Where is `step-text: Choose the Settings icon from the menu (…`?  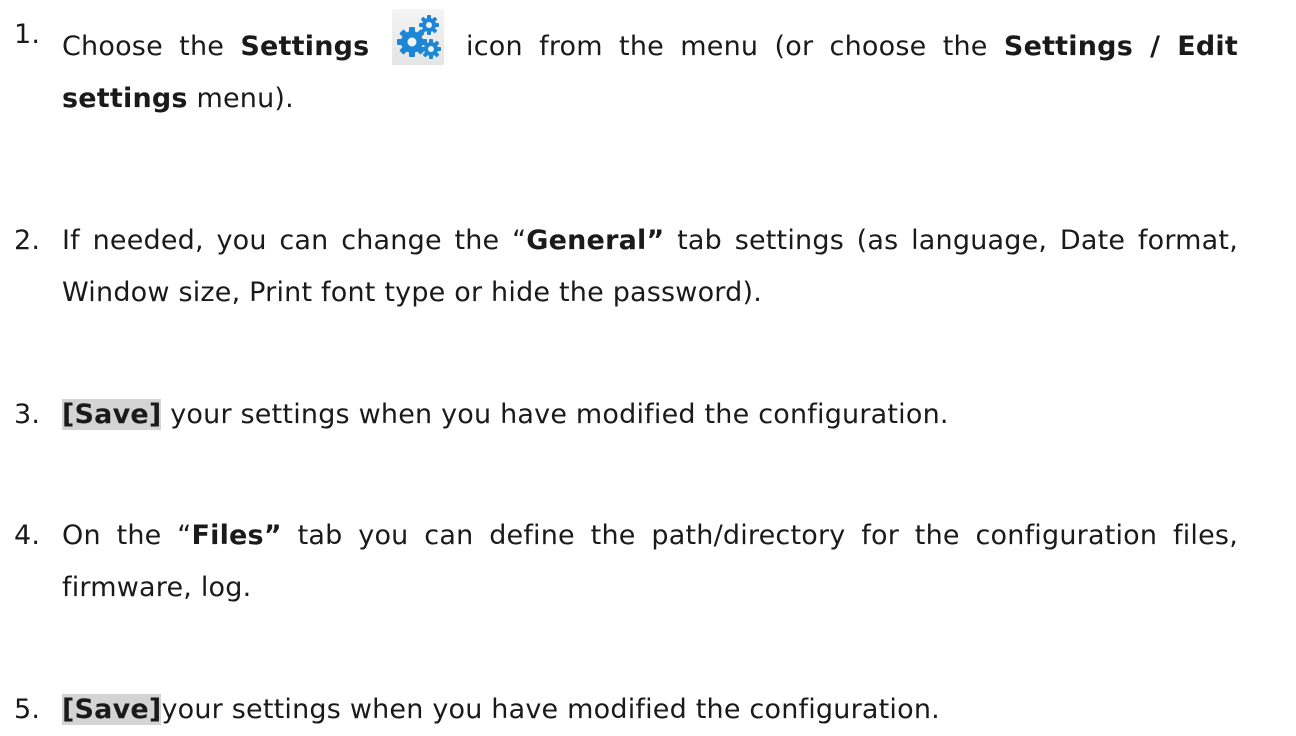
step-text: Choose the Settings icon from the menu (… is located at coordinates (650, 67).